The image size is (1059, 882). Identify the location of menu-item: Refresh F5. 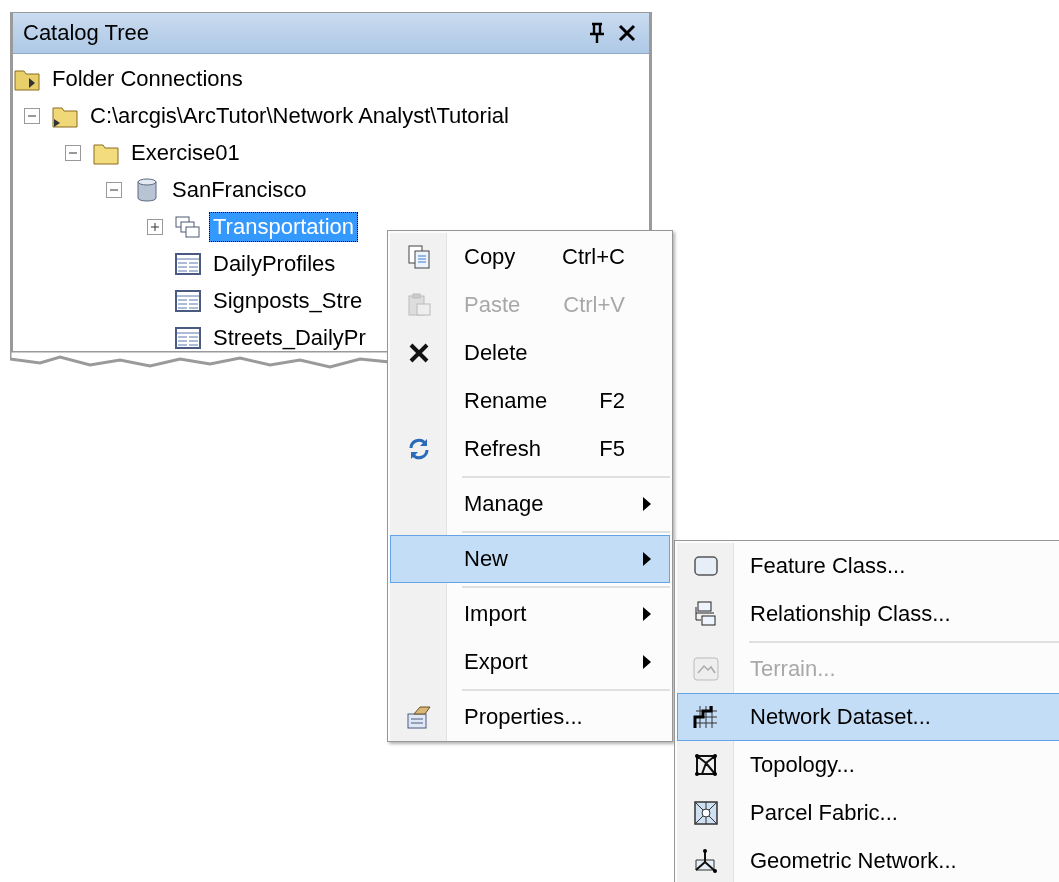
(530, 449).